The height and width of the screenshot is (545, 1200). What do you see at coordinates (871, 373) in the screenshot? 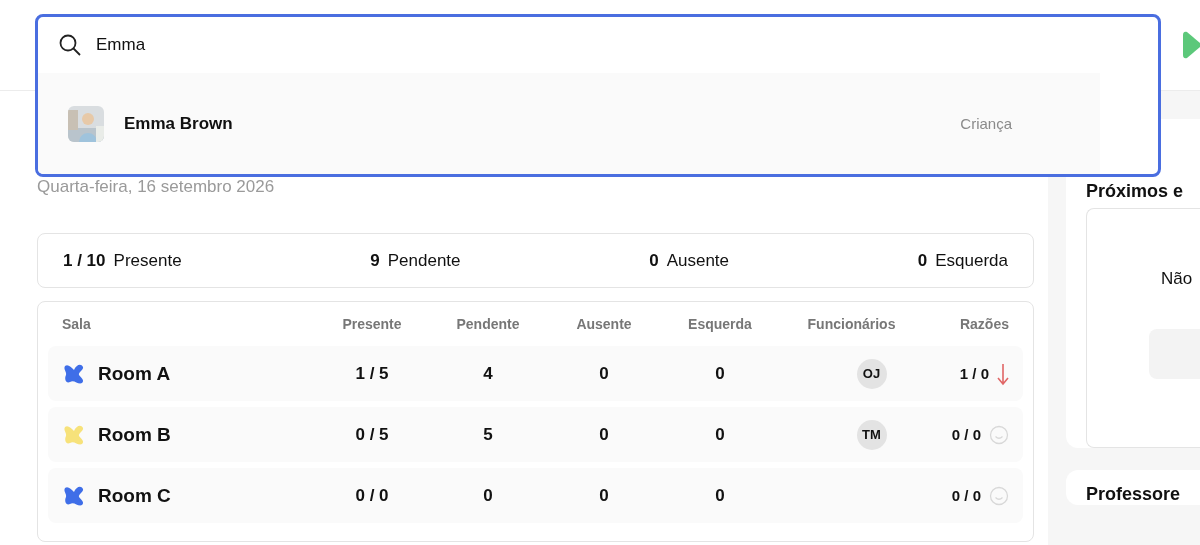
I see `staff-avatar: OJ` at bounding box center [871, 373].